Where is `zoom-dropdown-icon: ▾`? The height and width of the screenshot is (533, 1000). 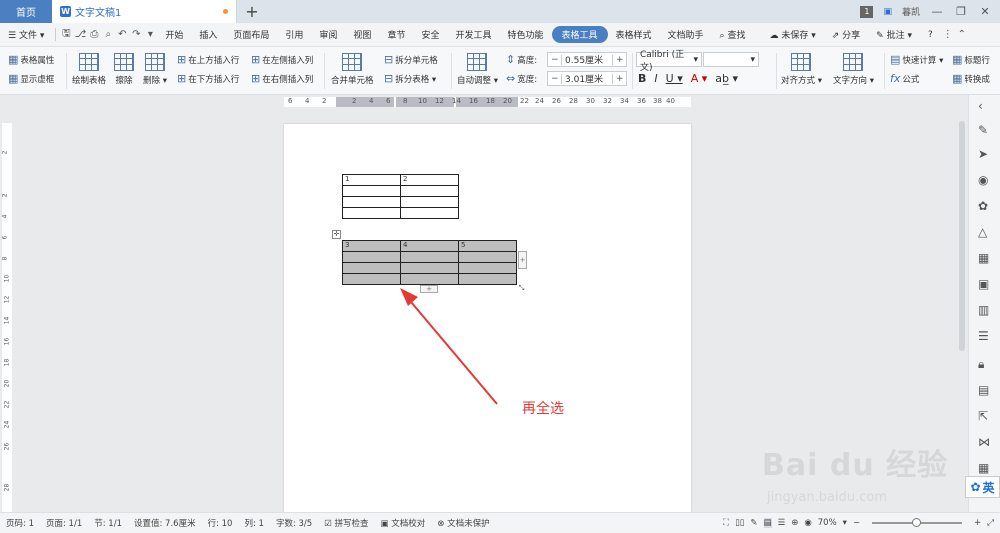 zoom-dropdown-icon: ▾ is located at coordinates (845, 523).